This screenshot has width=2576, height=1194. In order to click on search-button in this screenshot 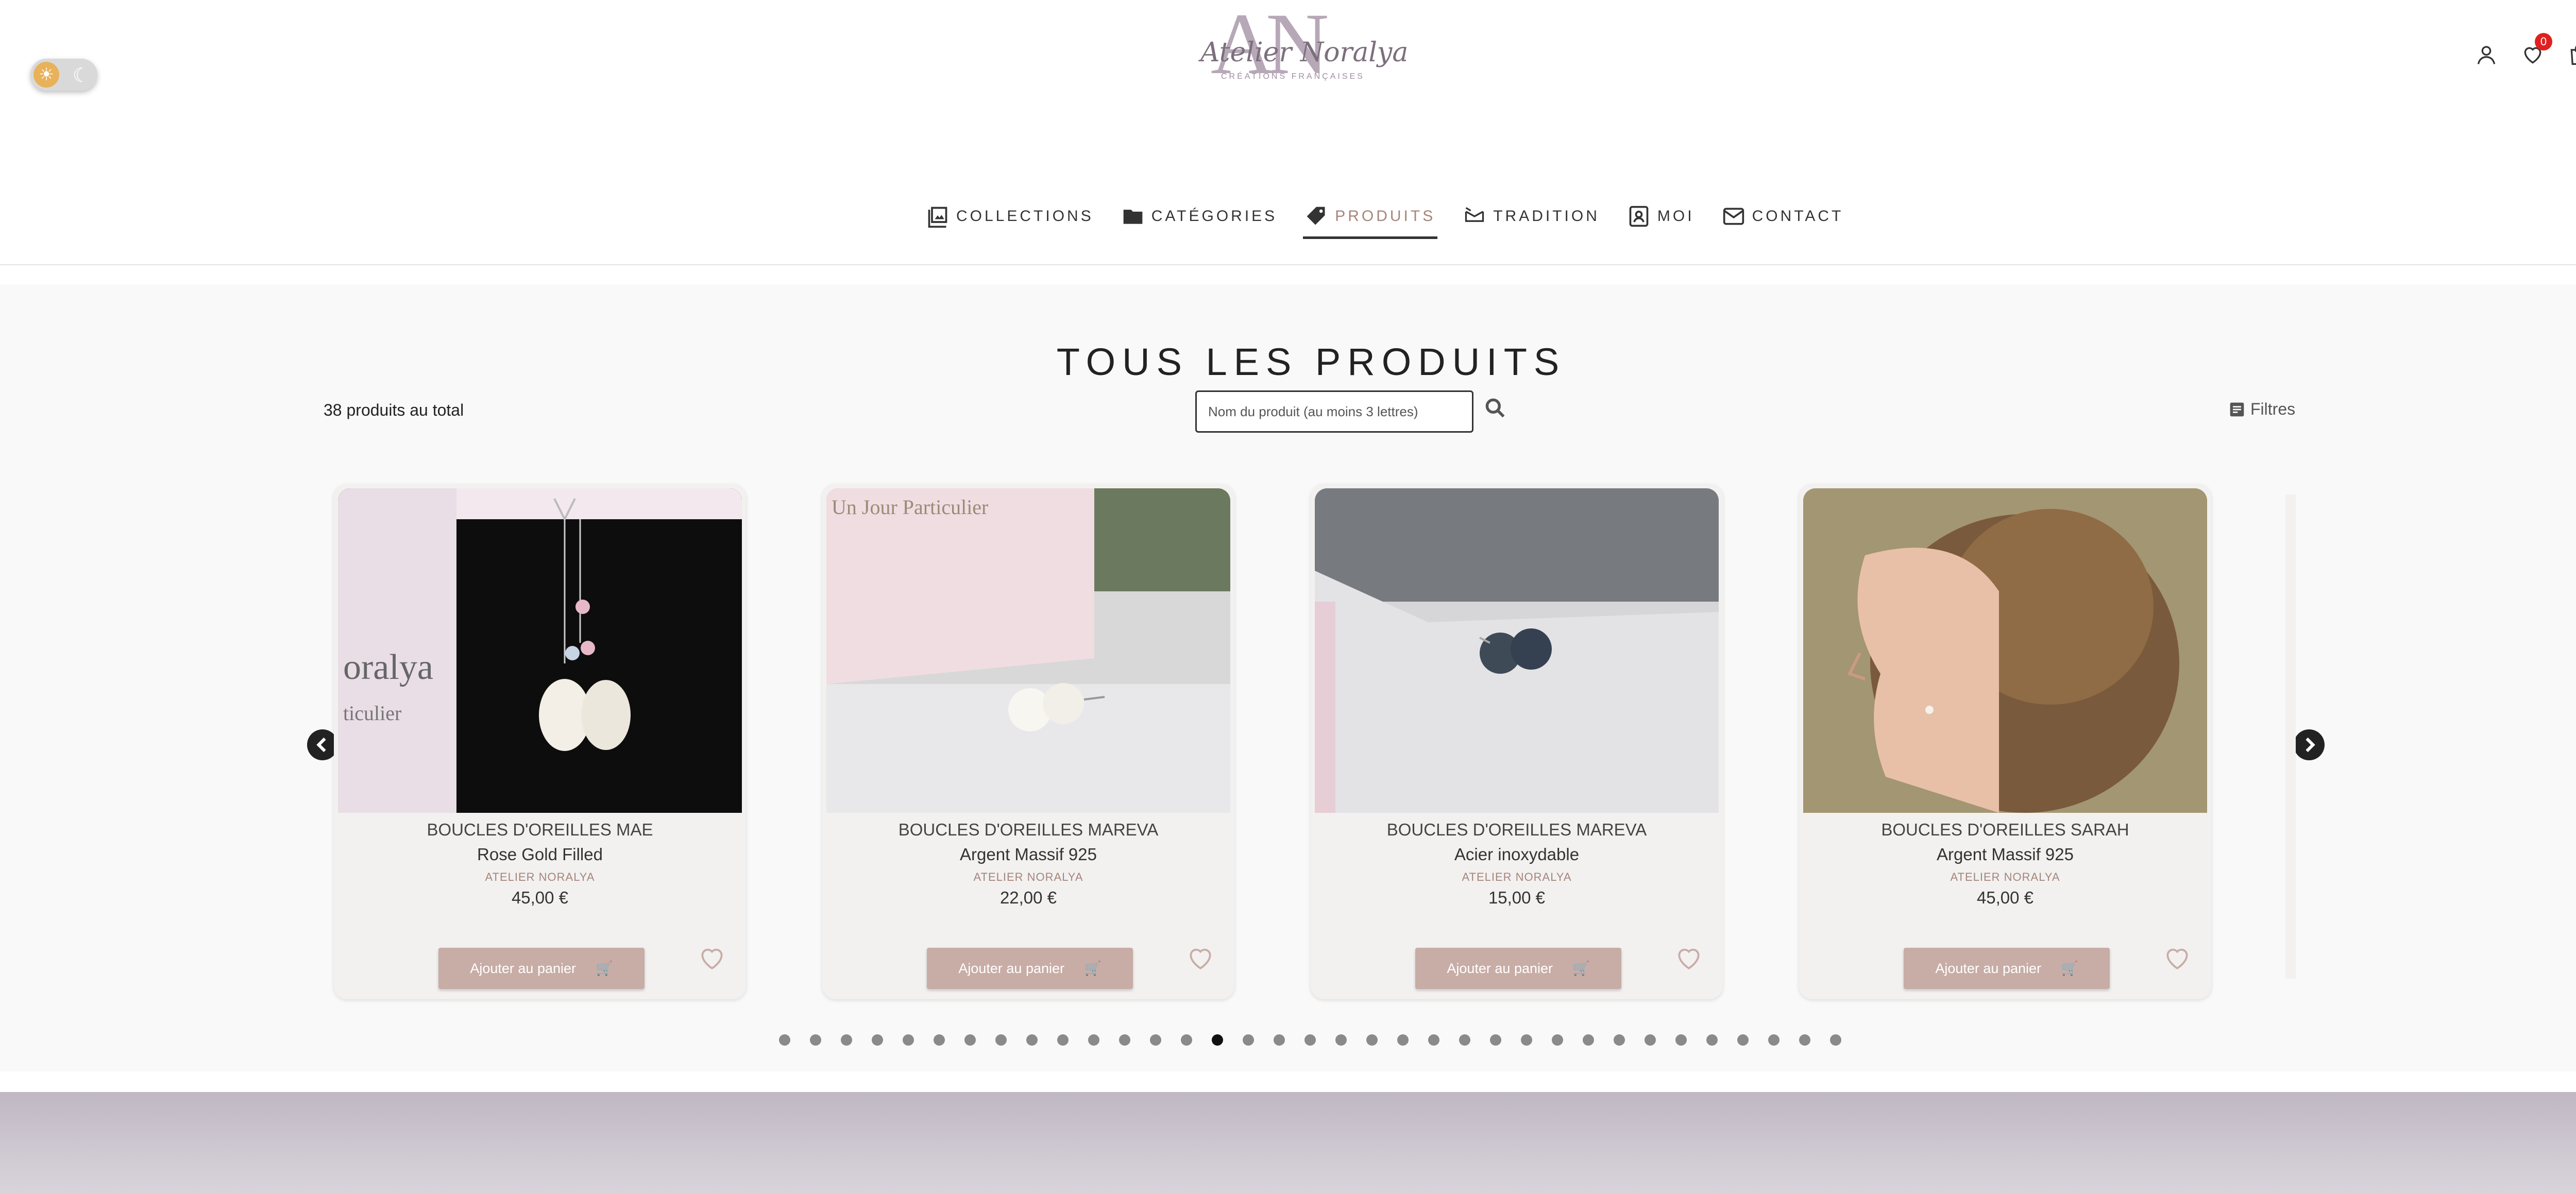, I will do `click(1496, 409)`.